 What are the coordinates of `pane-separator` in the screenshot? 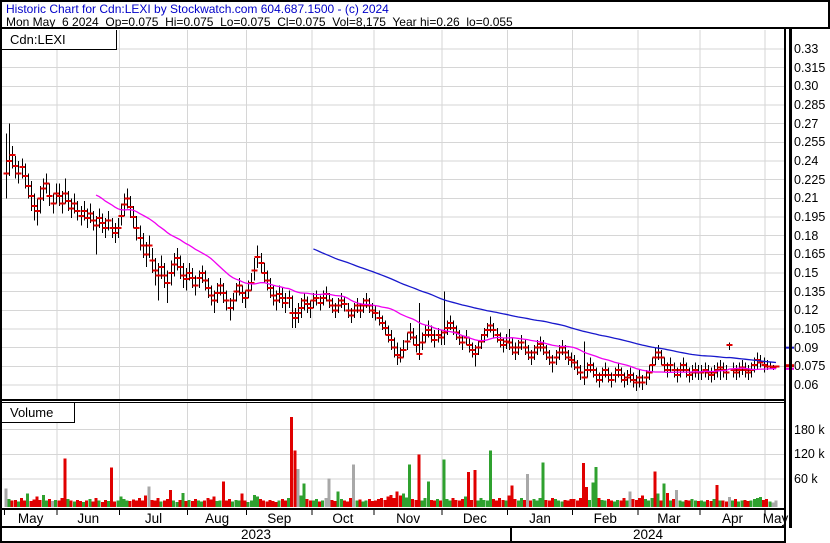 It's located at (393, 400).